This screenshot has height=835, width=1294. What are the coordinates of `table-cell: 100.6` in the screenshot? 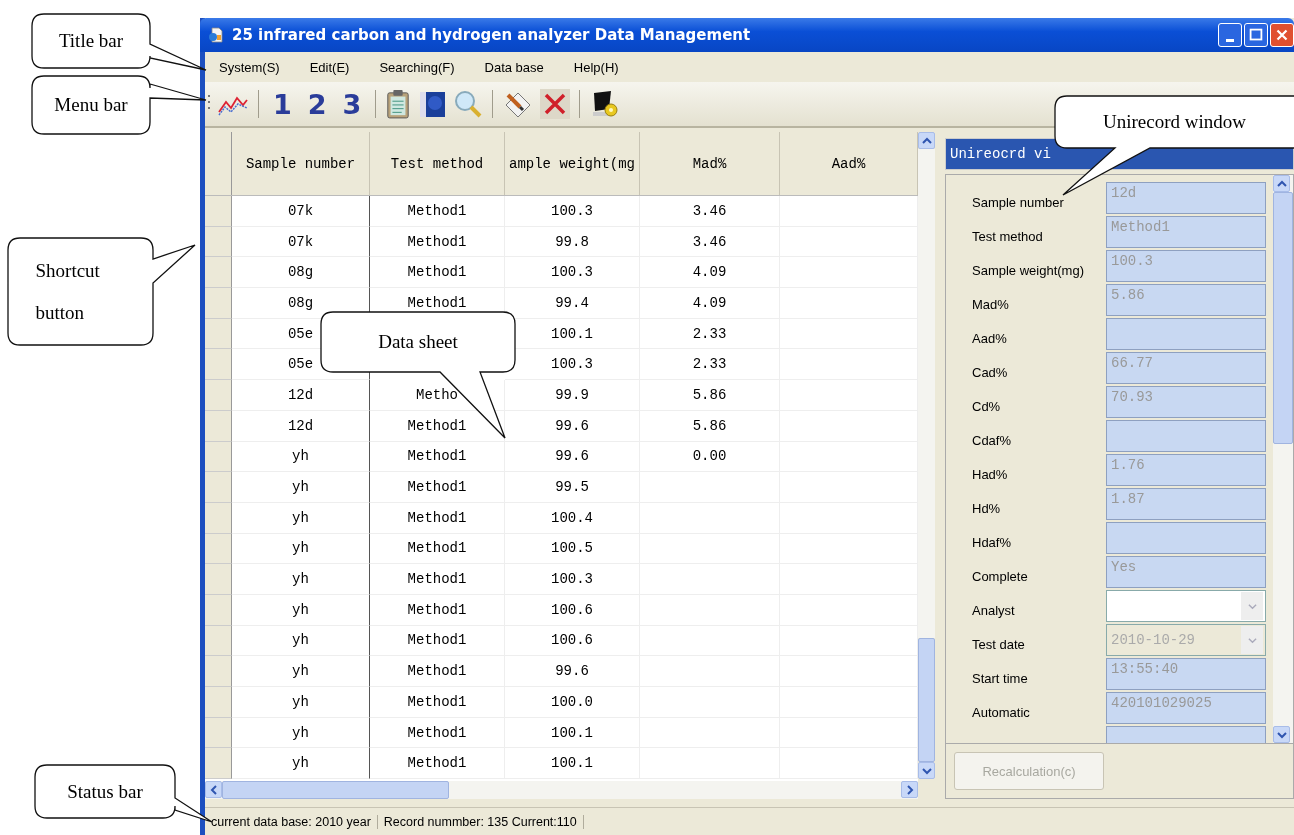 It's located at (572, 610).